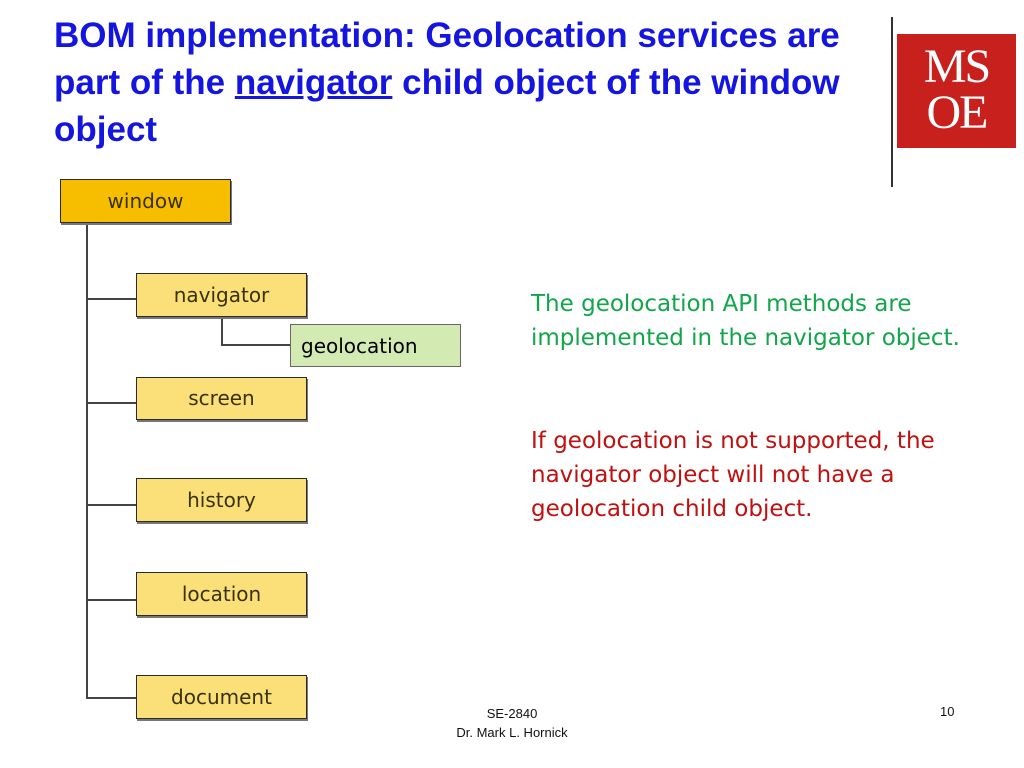  What do you see at coordinates (221, 594) in the screenshot?
I see `node-location: location` at bounding box center [221, 594].